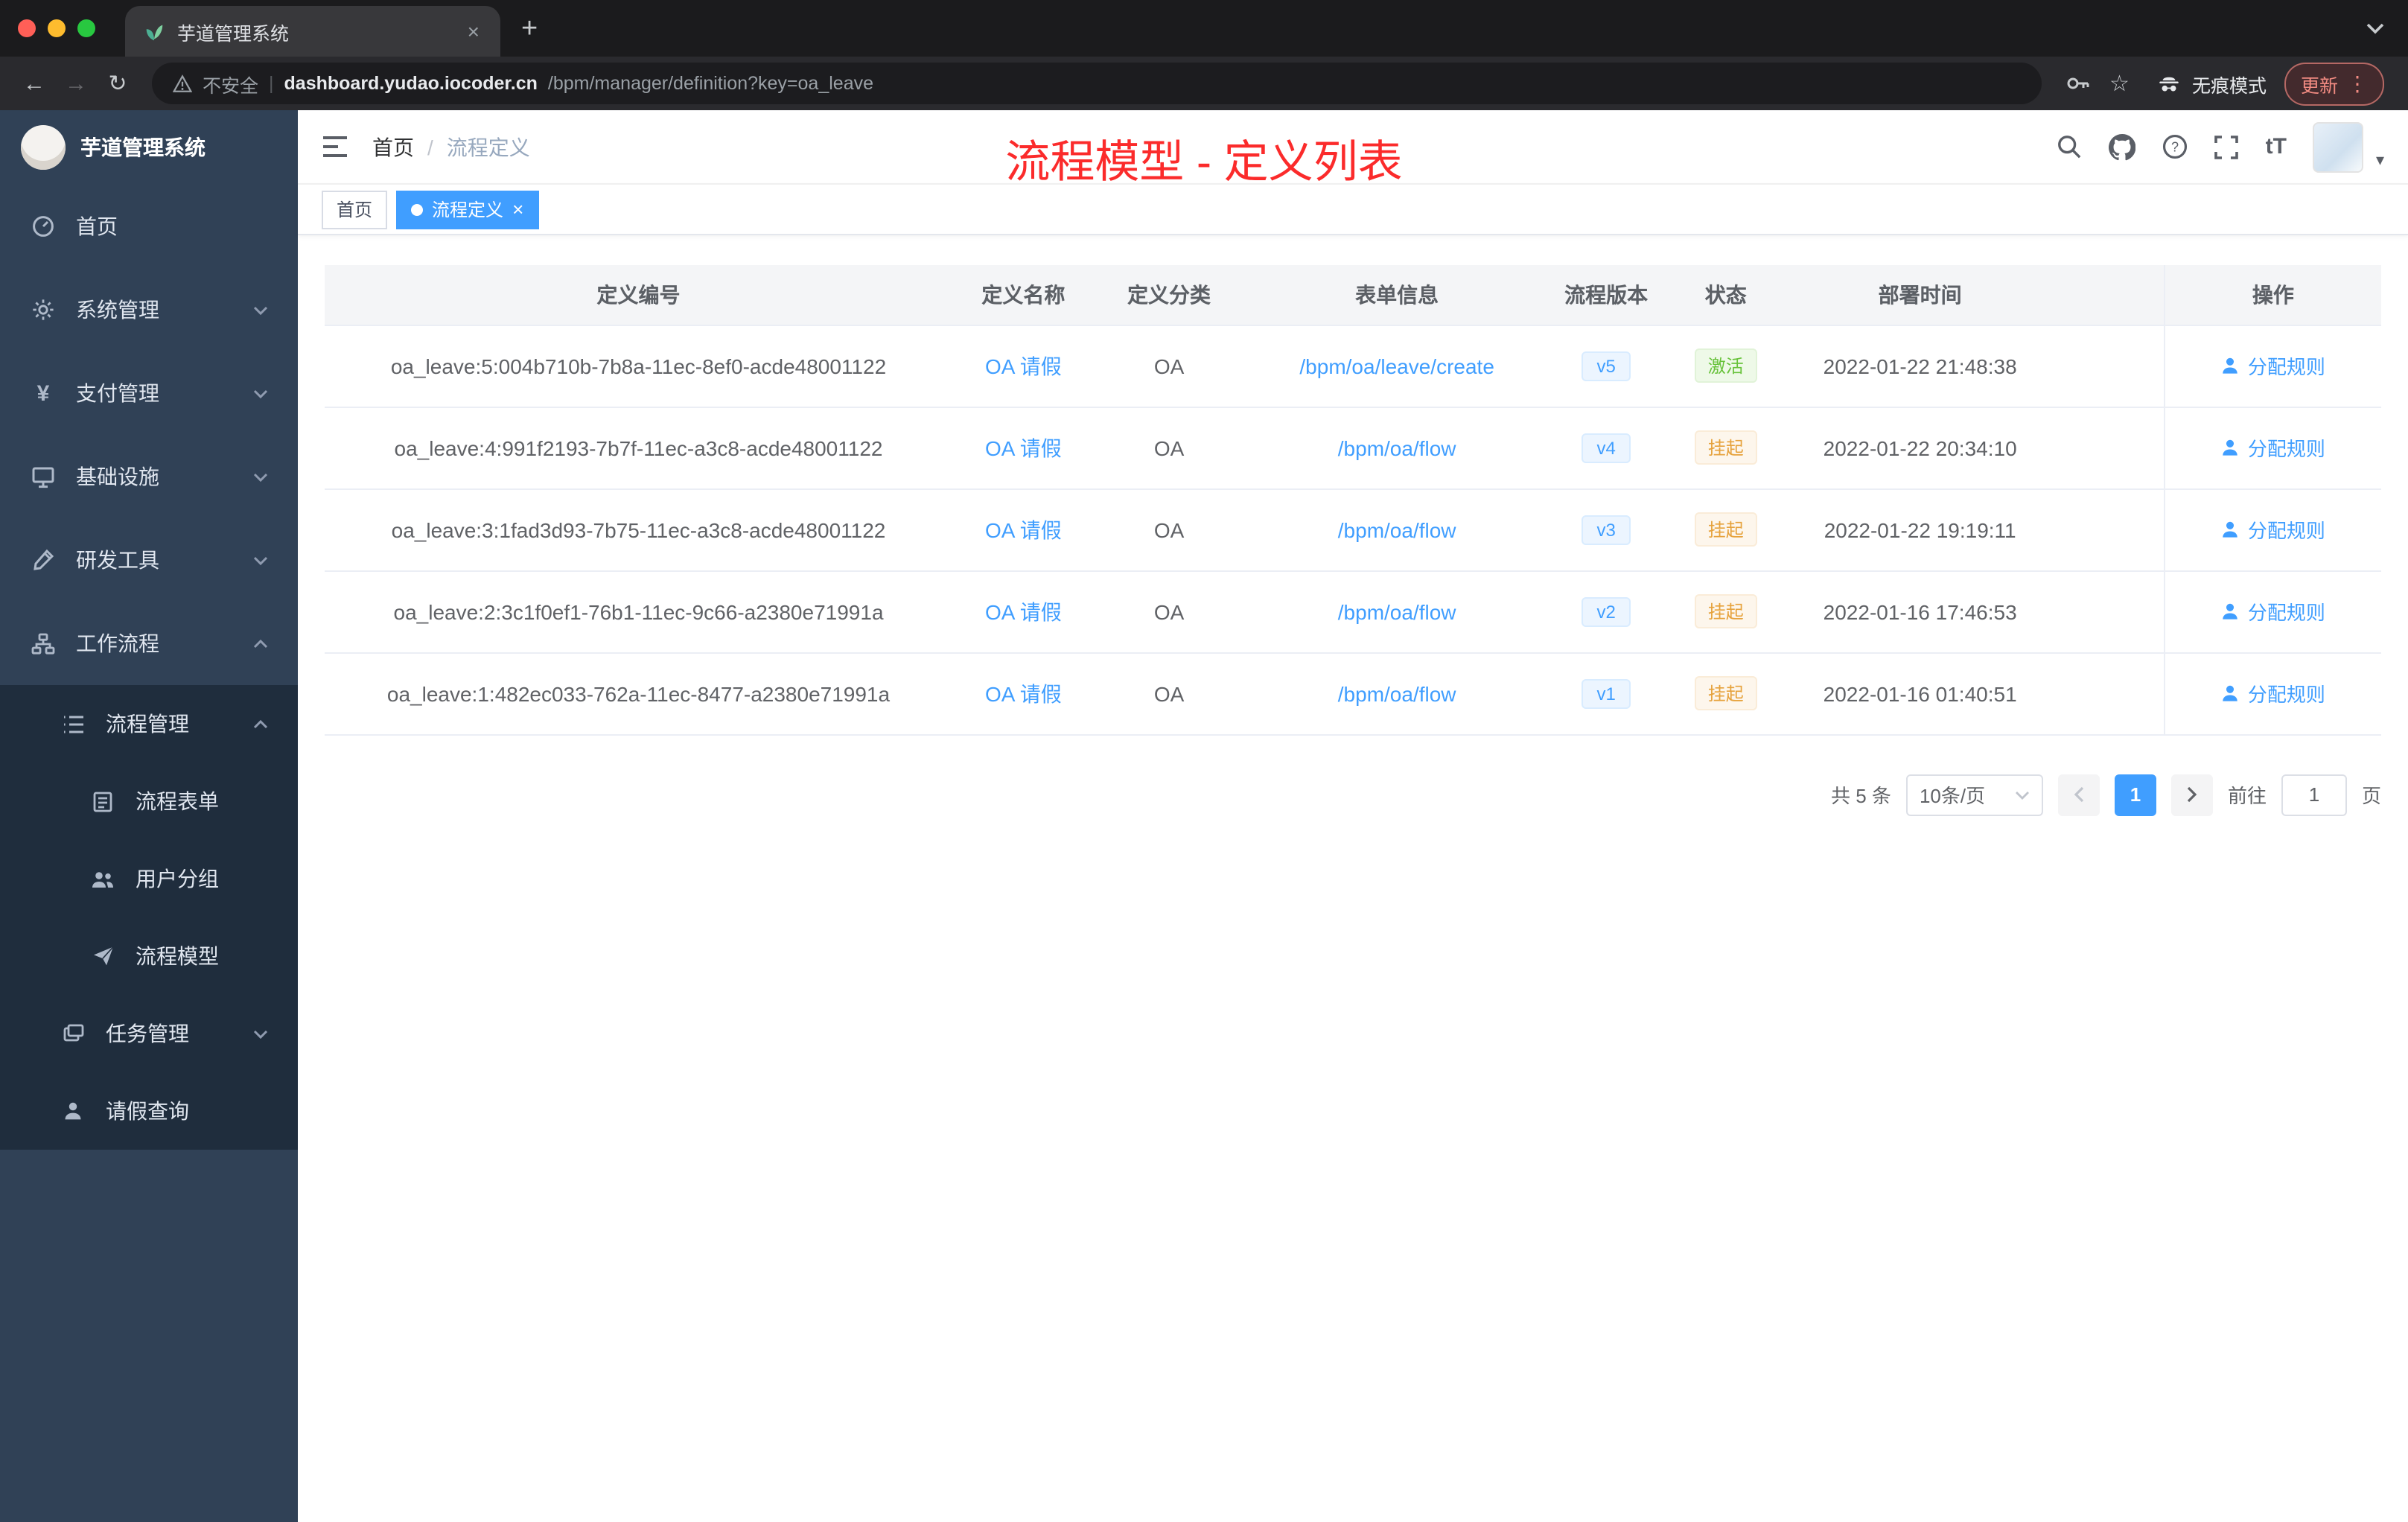 The height and width of the screenshot is (1522, 2408). Describe the element at coordinates (34, 83) in the screenshot. I see `back-button: ←` at that location.